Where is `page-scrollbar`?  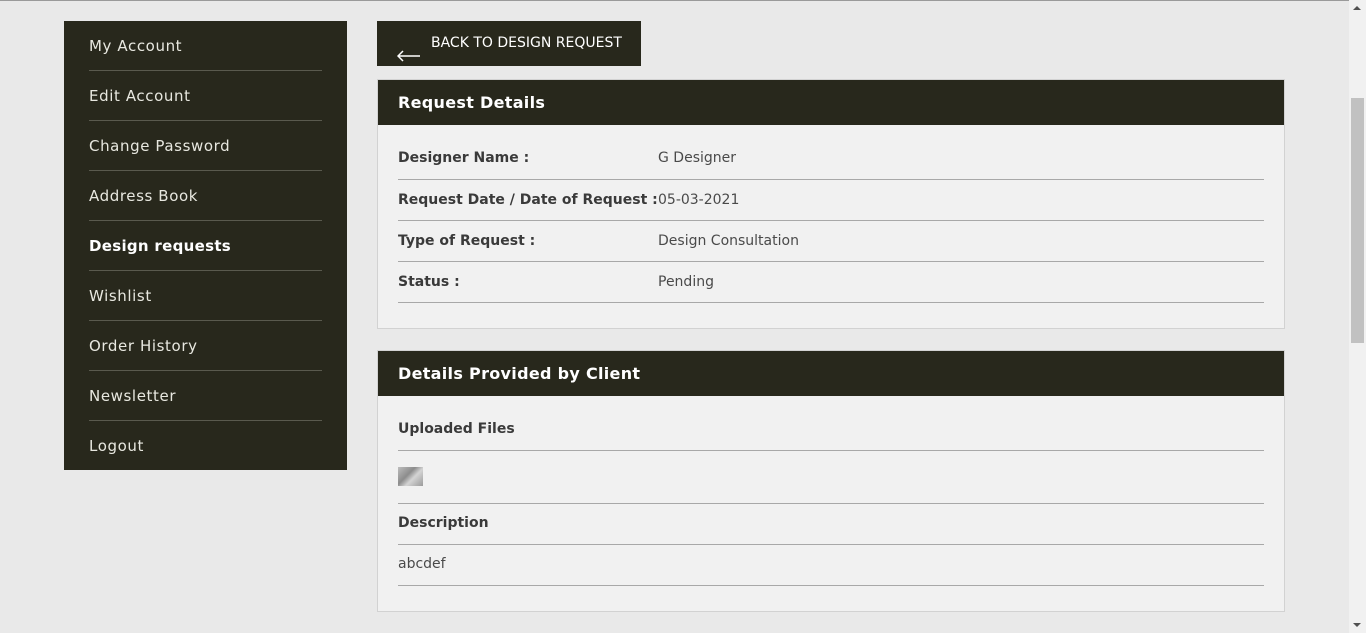
page-scrollbar is located at coordinates (1357, 316).